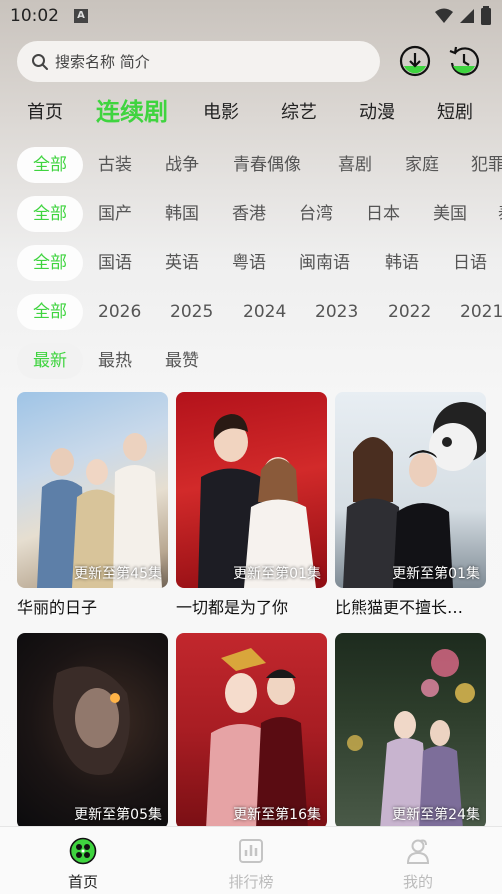  Describe the element at coordinates (450, 214) in the screenshot. I see `filter-chip: 美国` at that location.